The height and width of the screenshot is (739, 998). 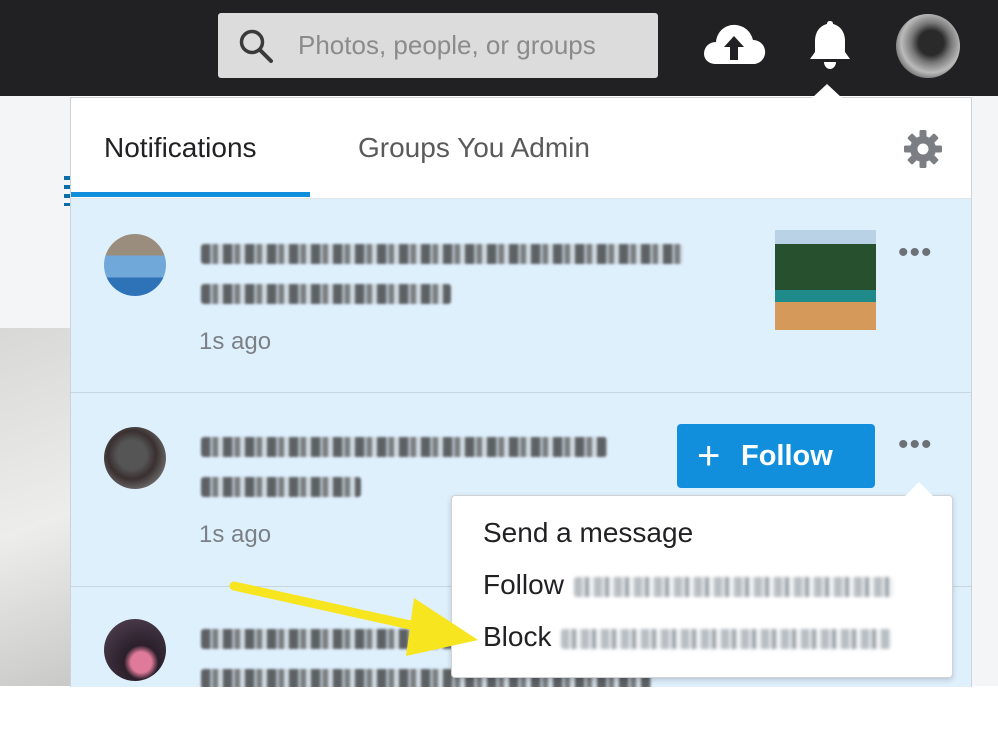 I want to click on background-photo, so click(x=35, y=507).